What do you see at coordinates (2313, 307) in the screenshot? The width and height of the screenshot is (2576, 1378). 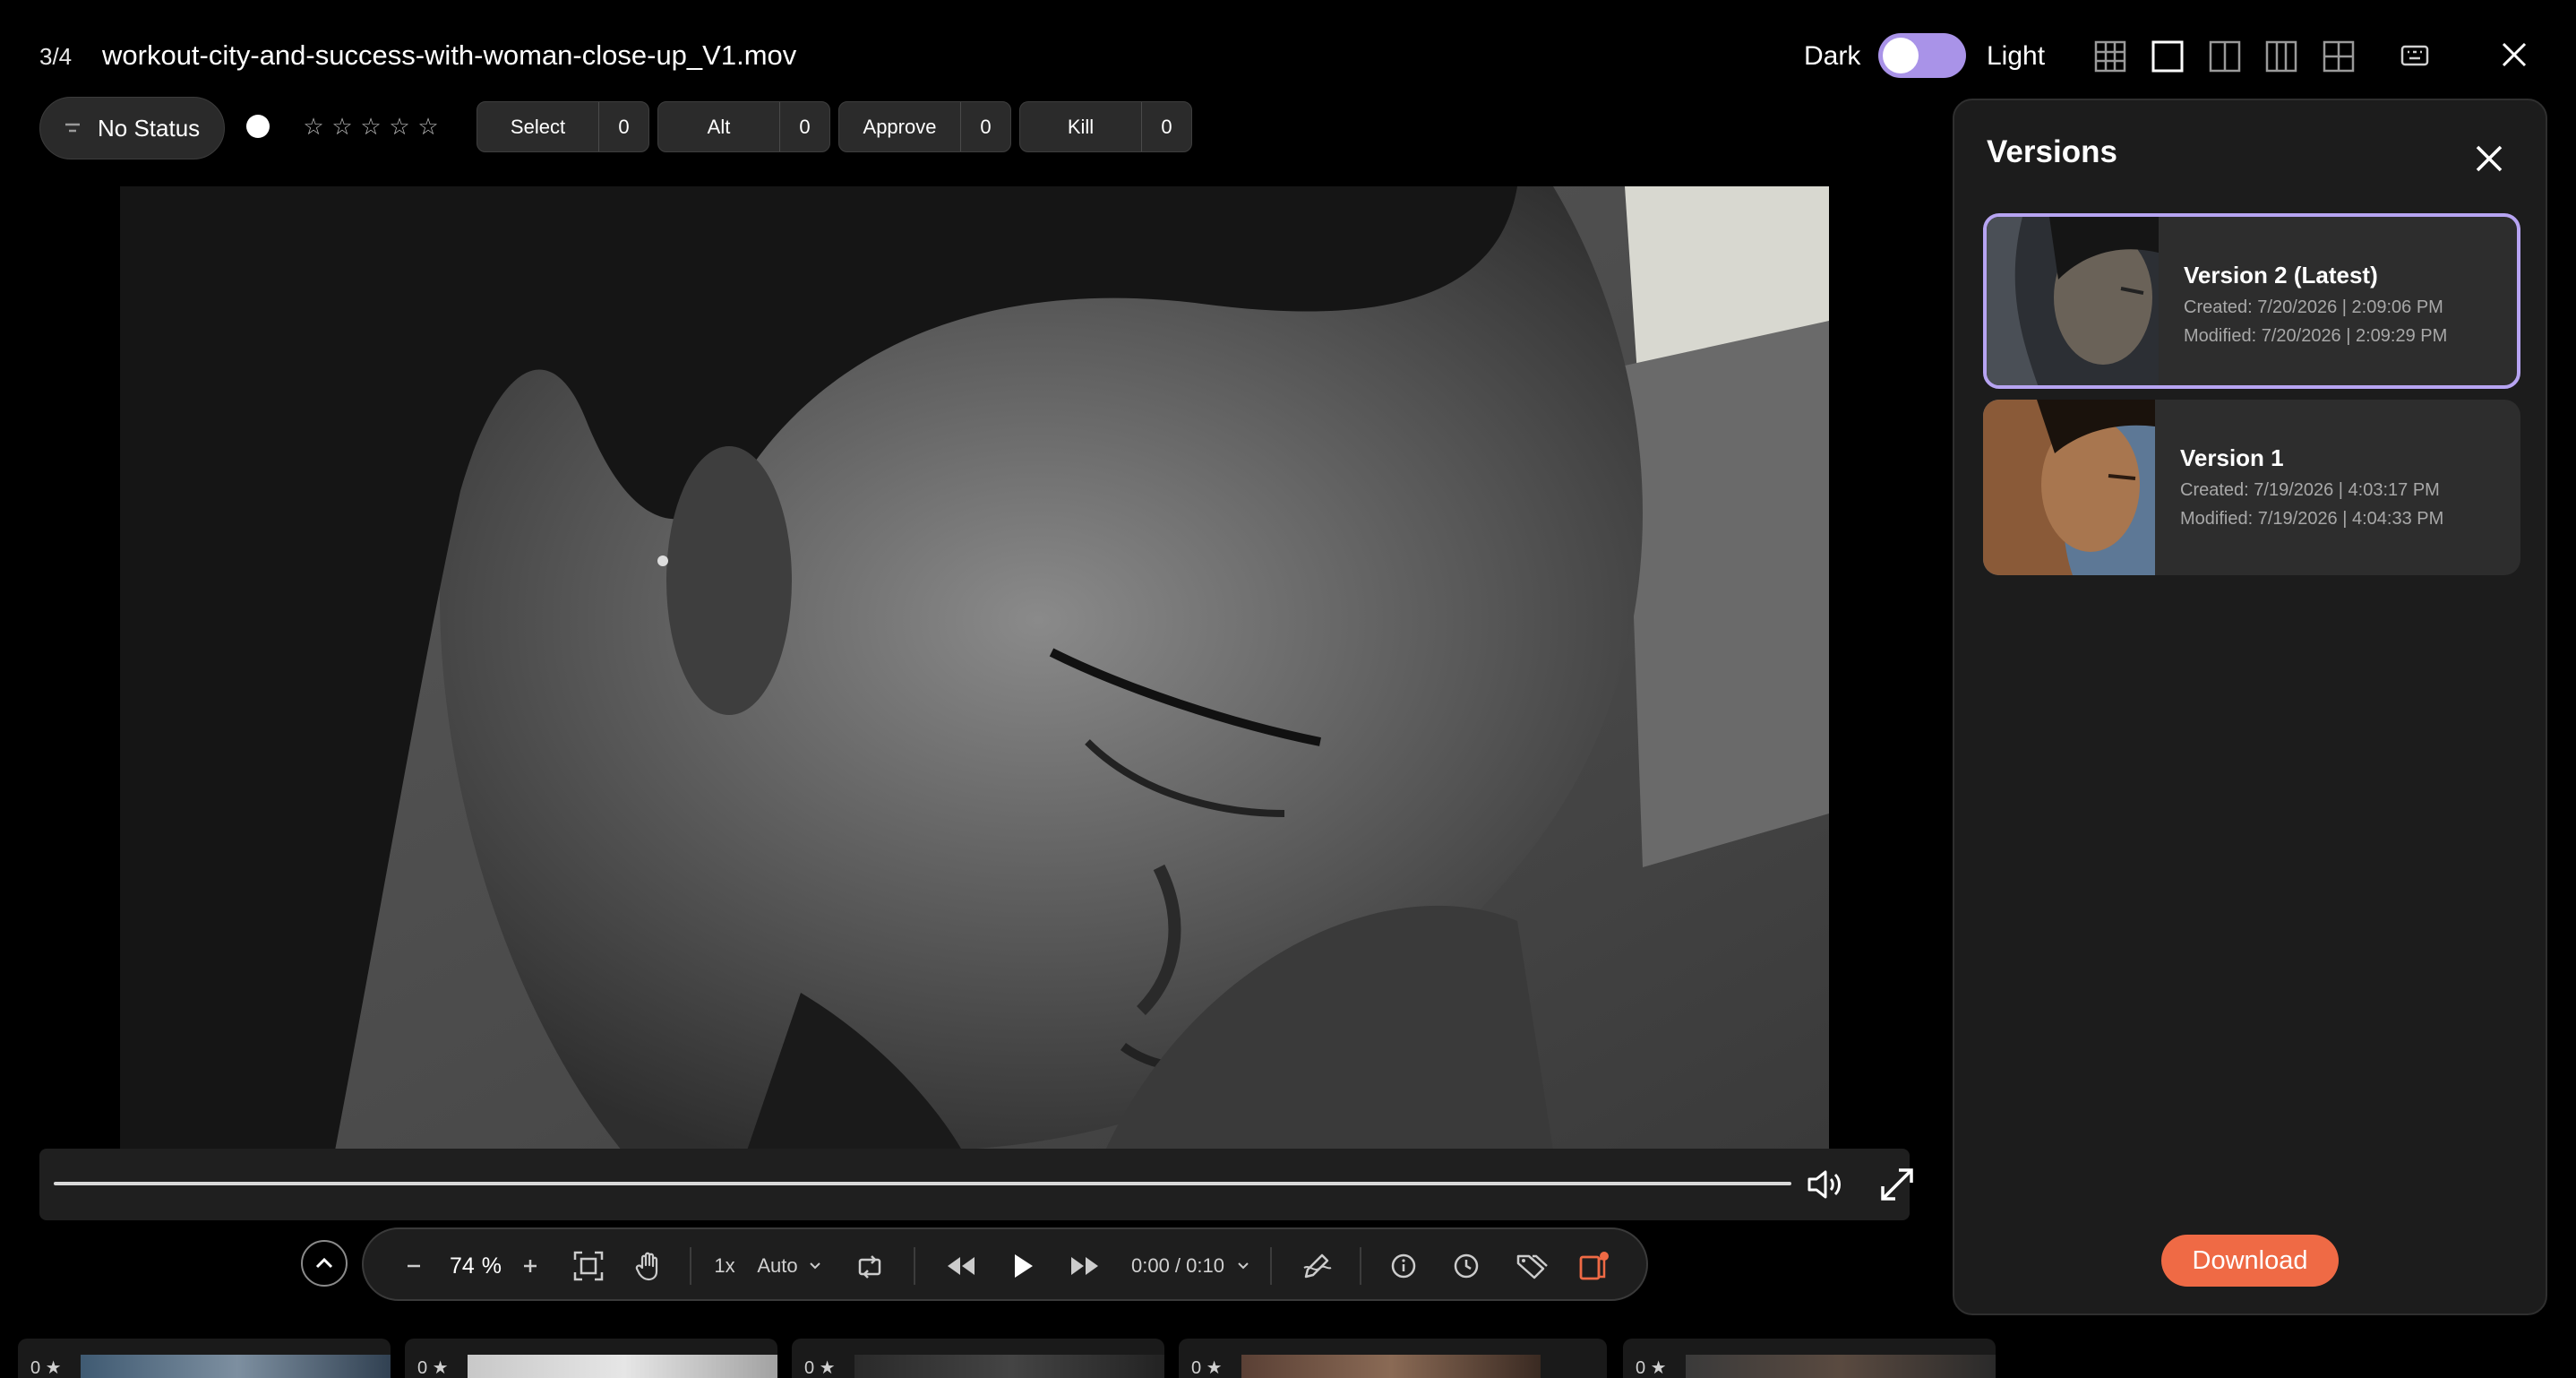 I see `version-created: Created: 7/20/2026 | 2:09:06 PM` at bounding box center [2313, 307].